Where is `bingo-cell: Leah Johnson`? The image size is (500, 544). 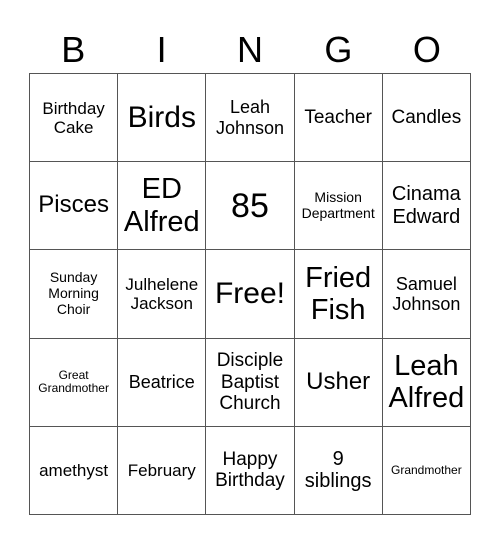
bingo-cell: Leah Johnson is located at coordinates (250, 117).